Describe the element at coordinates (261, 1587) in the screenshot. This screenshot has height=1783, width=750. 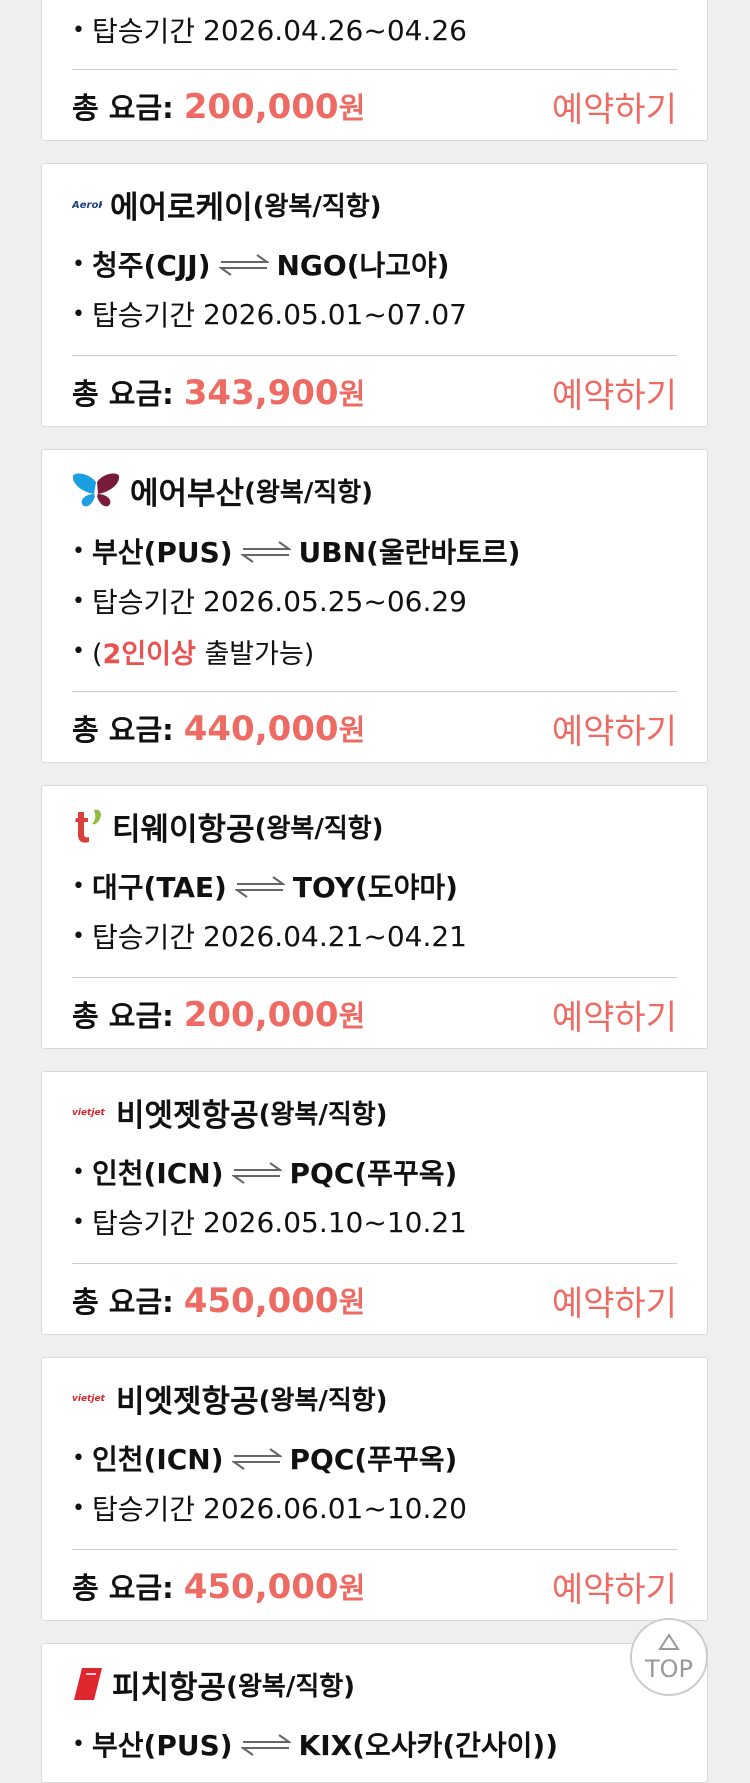
I see `price-value: 450,000` at that location.